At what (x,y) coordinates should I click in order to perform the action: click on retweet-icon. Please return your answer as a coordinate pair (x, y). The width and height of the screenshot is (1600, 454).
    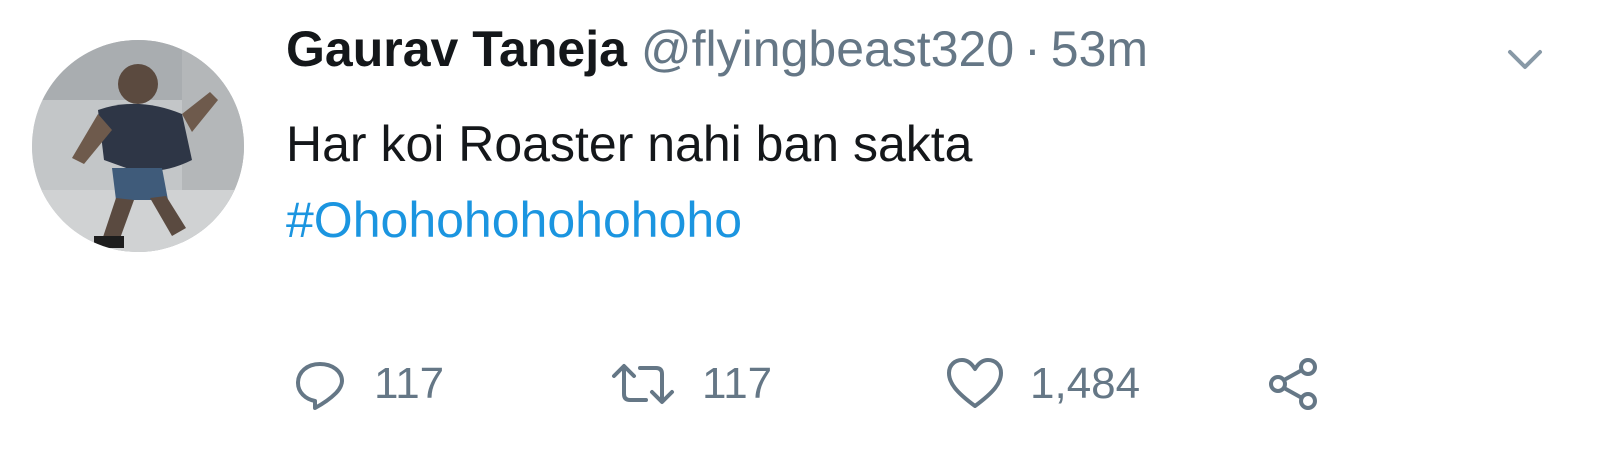
    Looking at the image, I should click on (643, 384).